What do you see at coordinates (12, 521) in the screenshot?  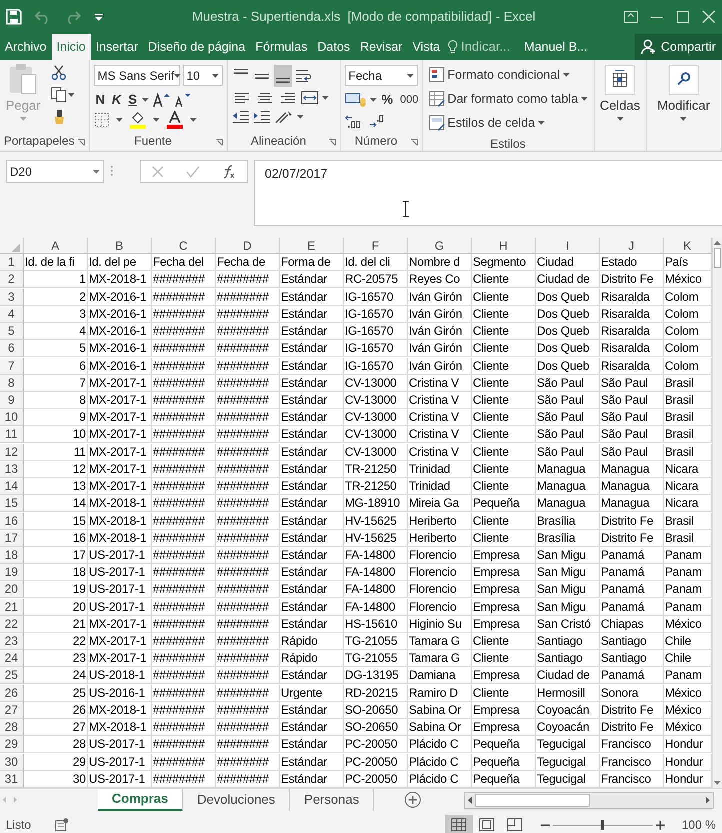 I see `row-header: 16` at bounding box center [12, 521].